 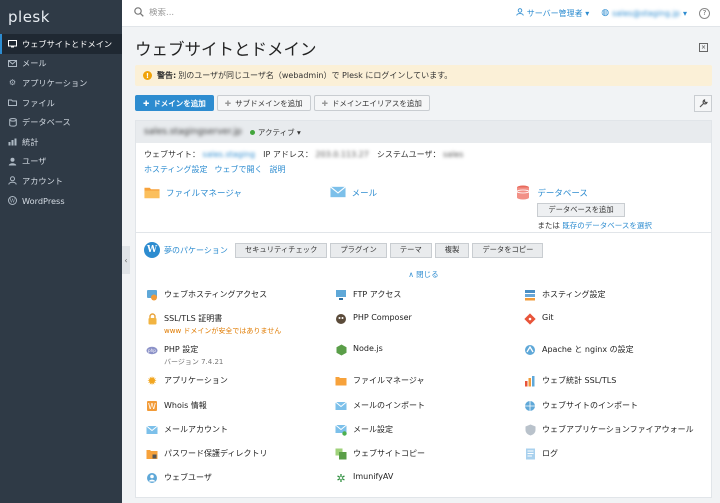 I want to click on sidebar-item-mail: メール, so click(x=61, y=64).